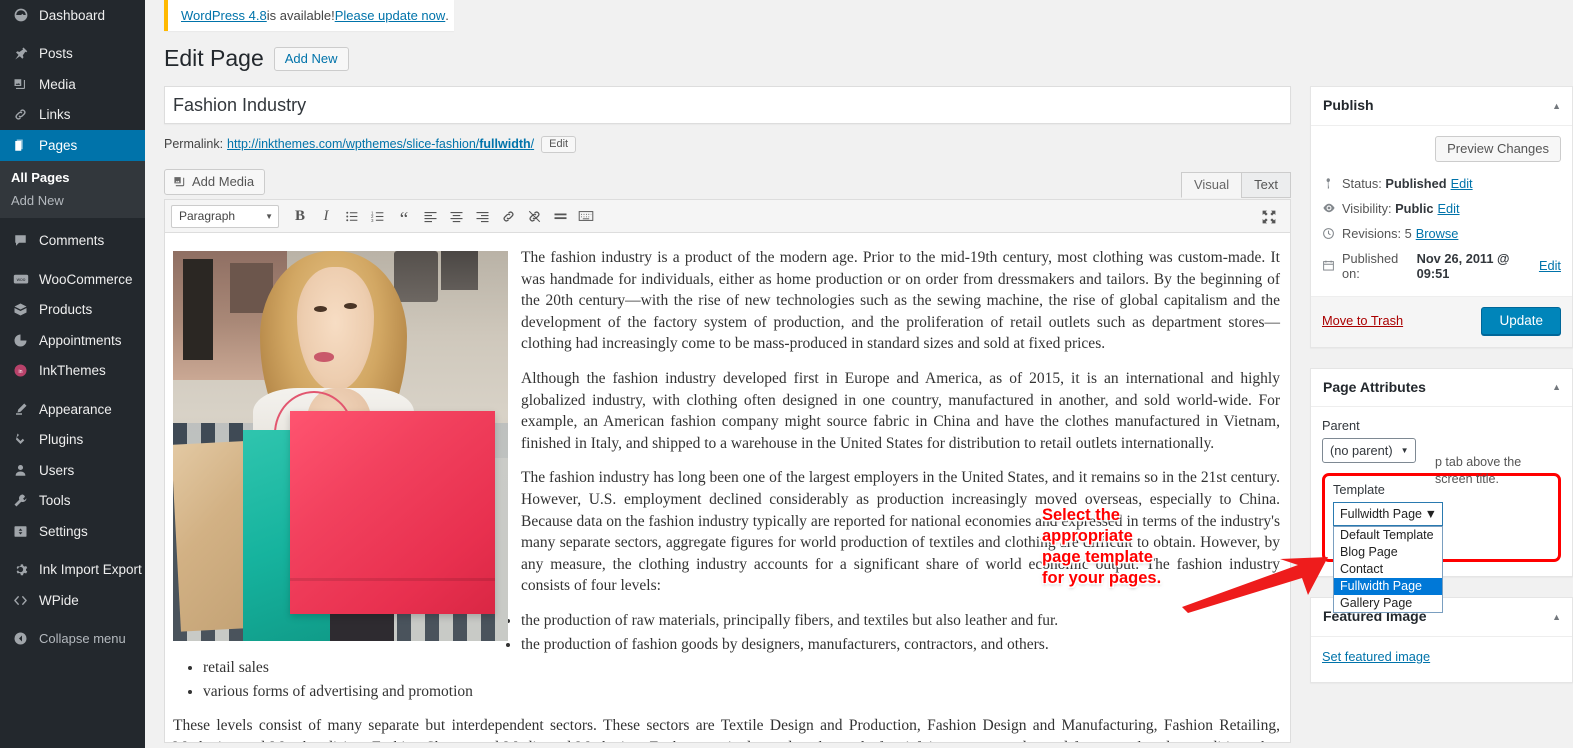 The width and height of the screenshot is (1573, 748). What do you see at coordinates (224, 15) in the screenshot?
I see `wordpress-version-link: WordPress 4.8` at bounding box center [224, 15].